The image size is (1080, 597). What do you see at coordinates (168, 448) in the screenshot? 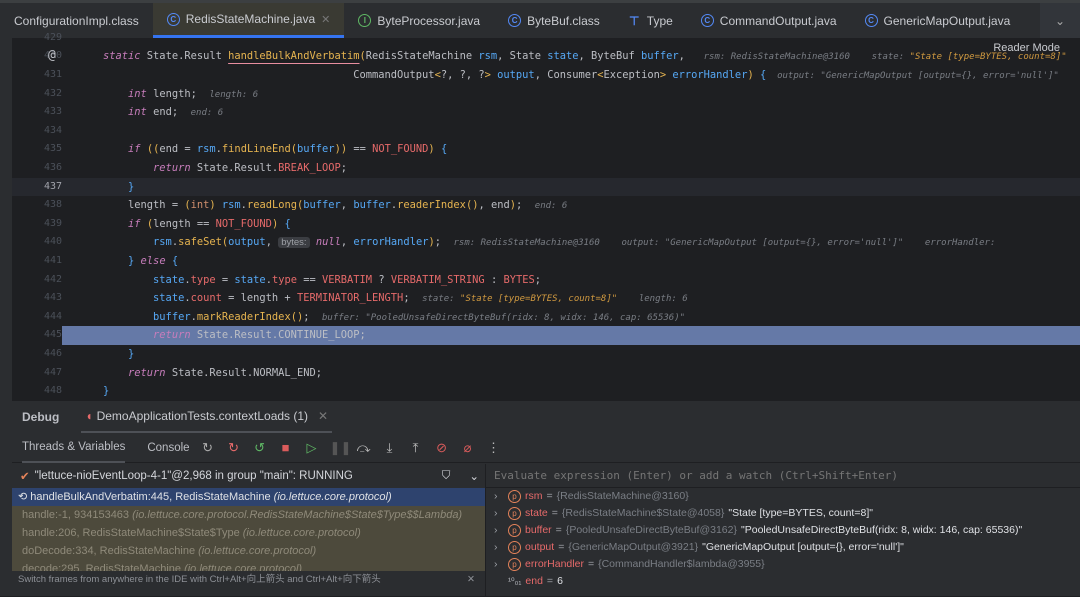
I see `tab-console: Console` at bounding box center [168, 448].